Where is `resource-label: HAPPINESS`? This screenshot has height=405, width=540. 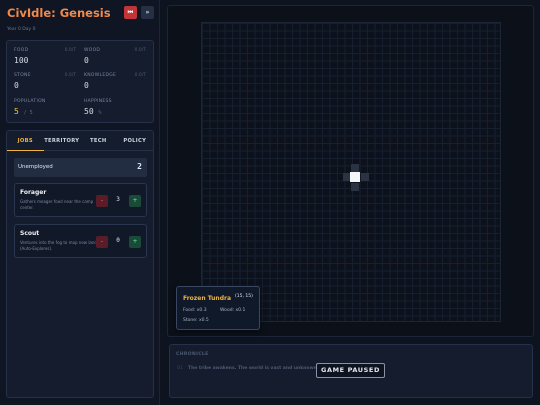
resource-label: HAPPINESS is located at coordinates (98, 101).